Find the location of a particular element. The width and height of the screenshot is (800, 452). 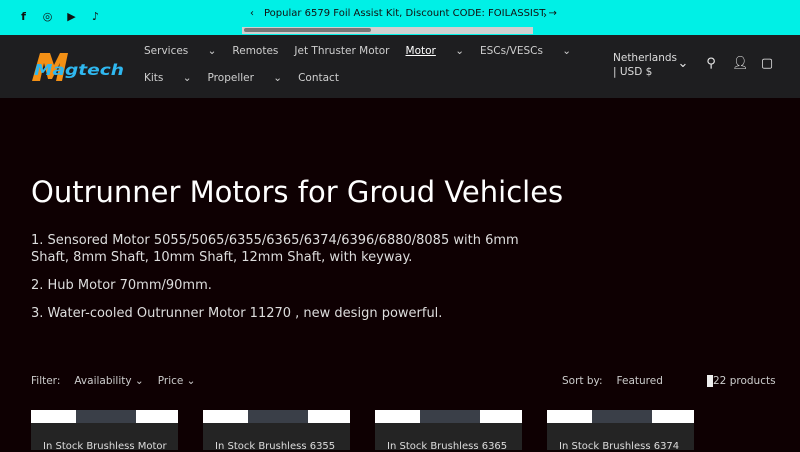

product-count: 22 products is located at coordinates (741, 381).